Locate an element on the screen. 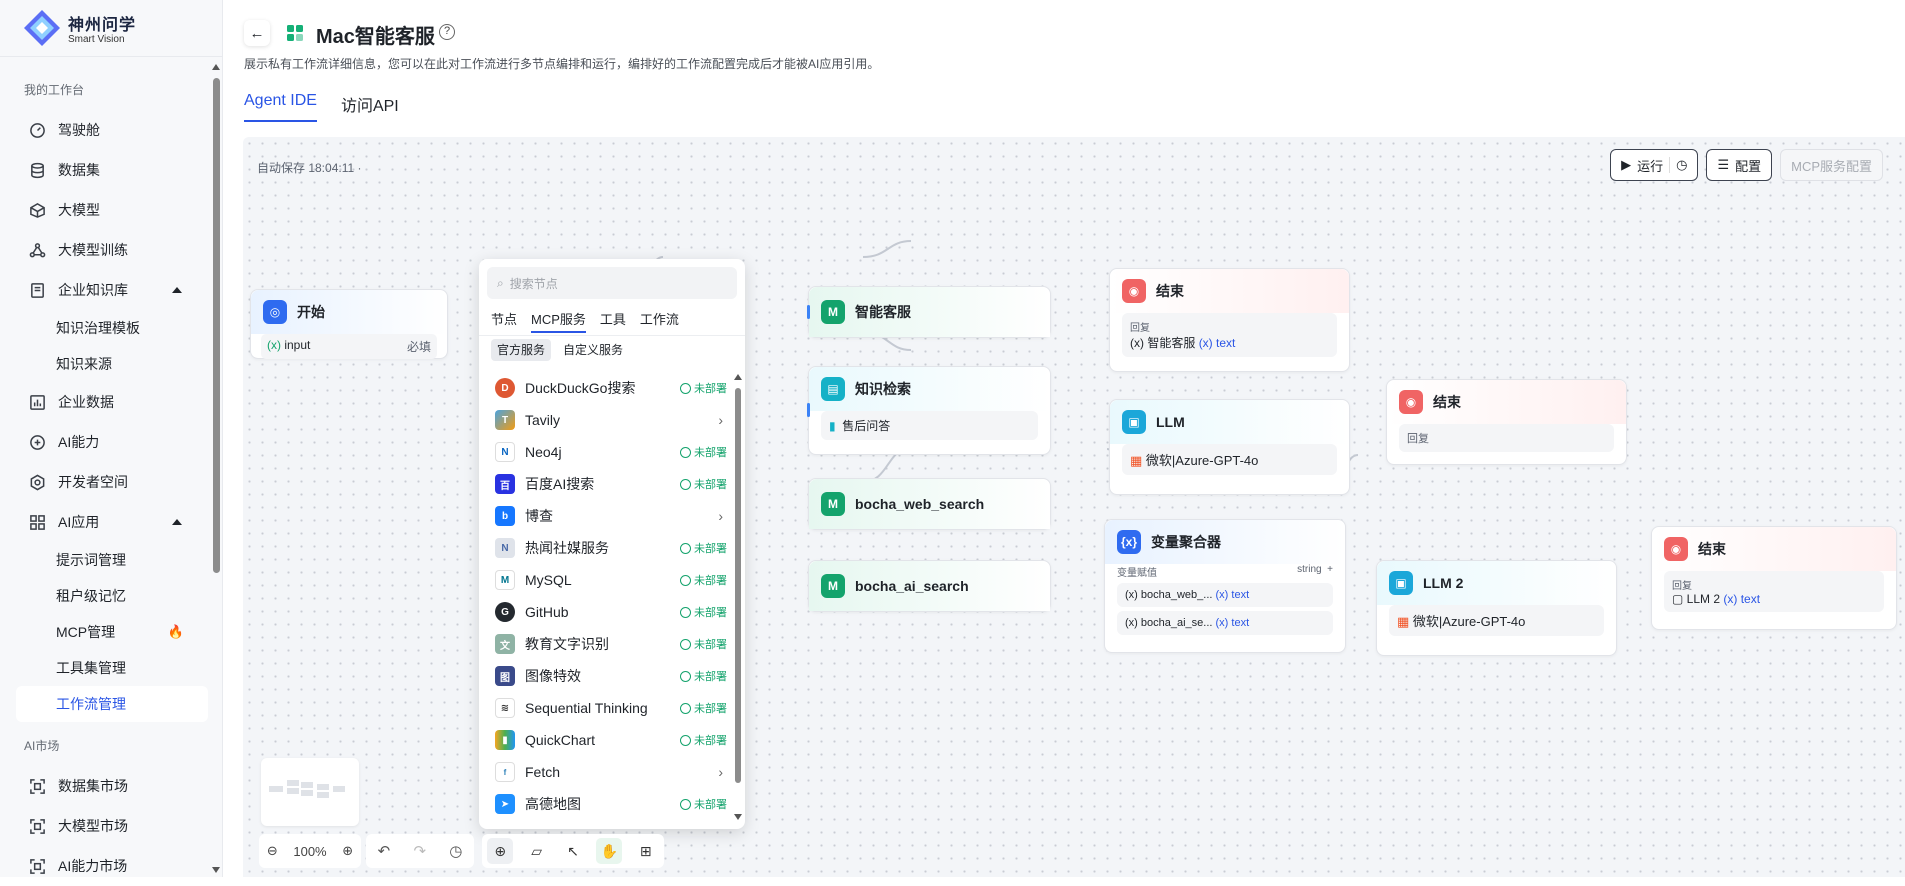  list-item: N Neo4j 未部署 is located at coordinates (605, 452).